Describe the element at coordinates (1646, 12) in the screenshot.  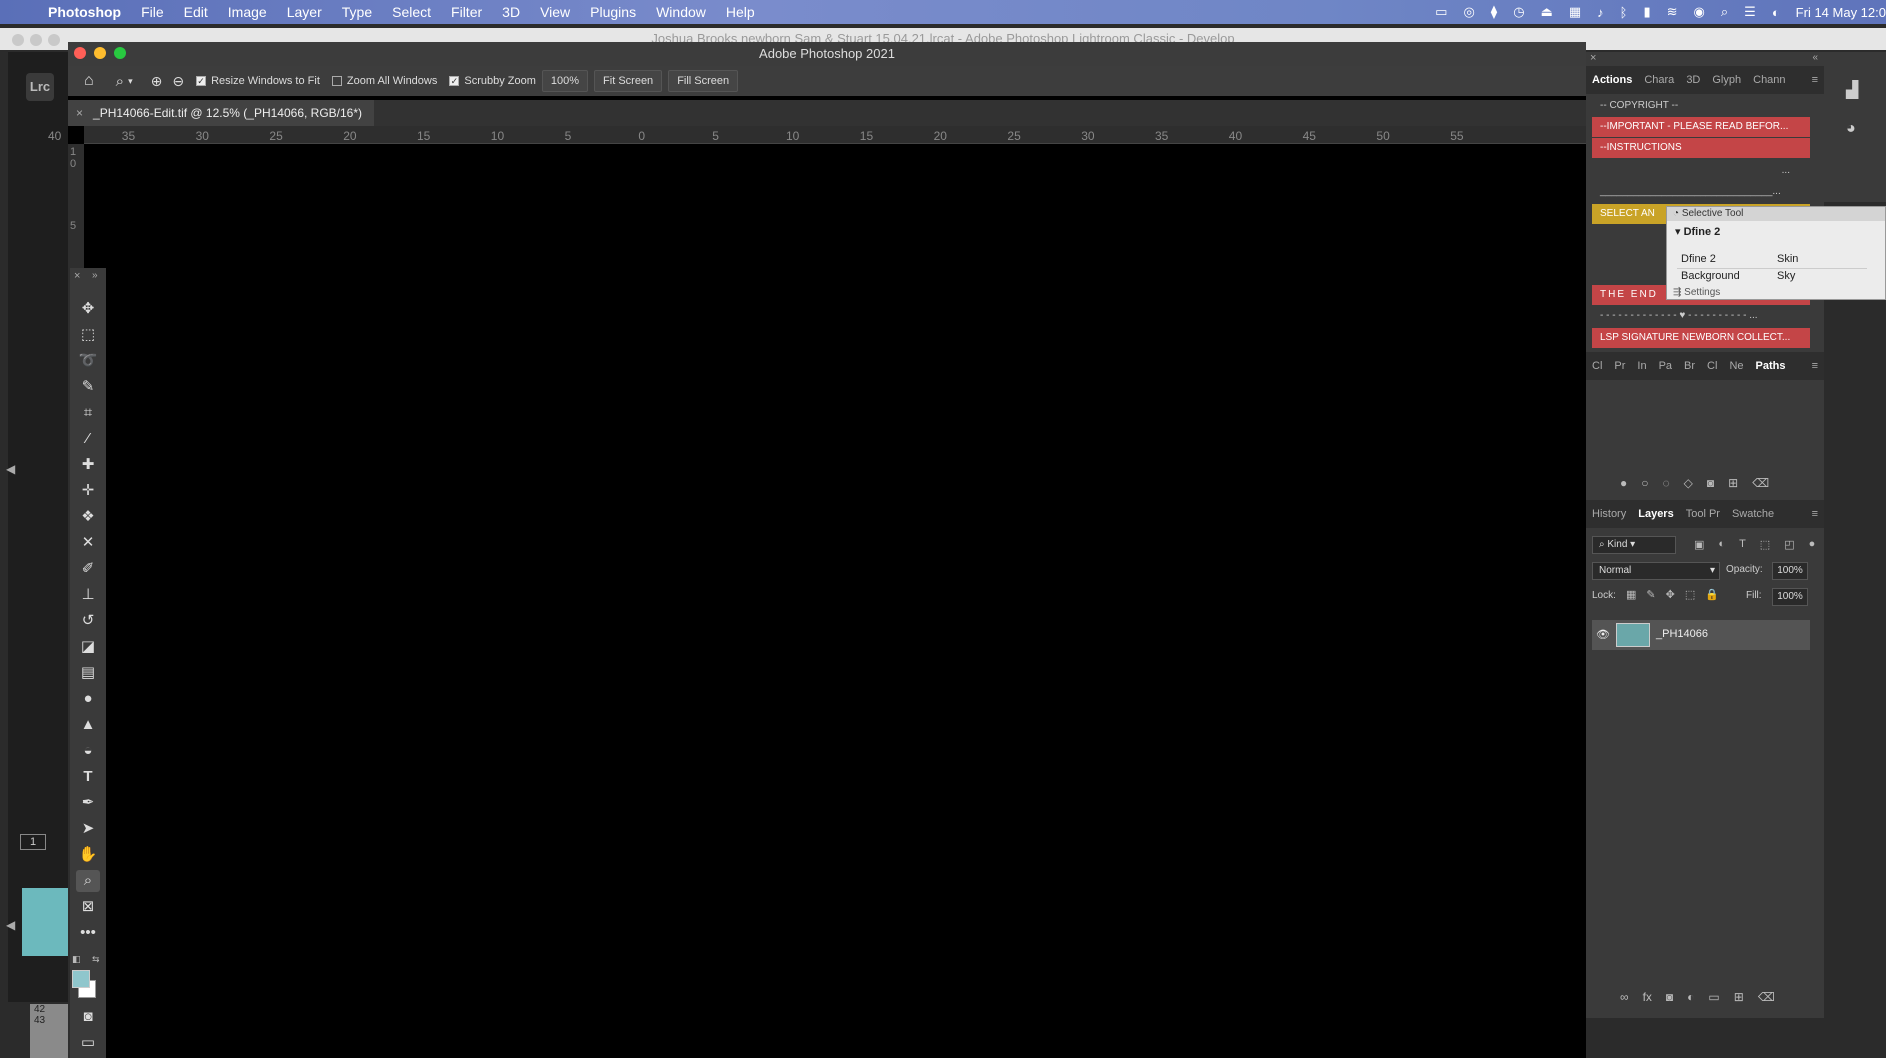
I see `battery-icon: ▮` at that location.